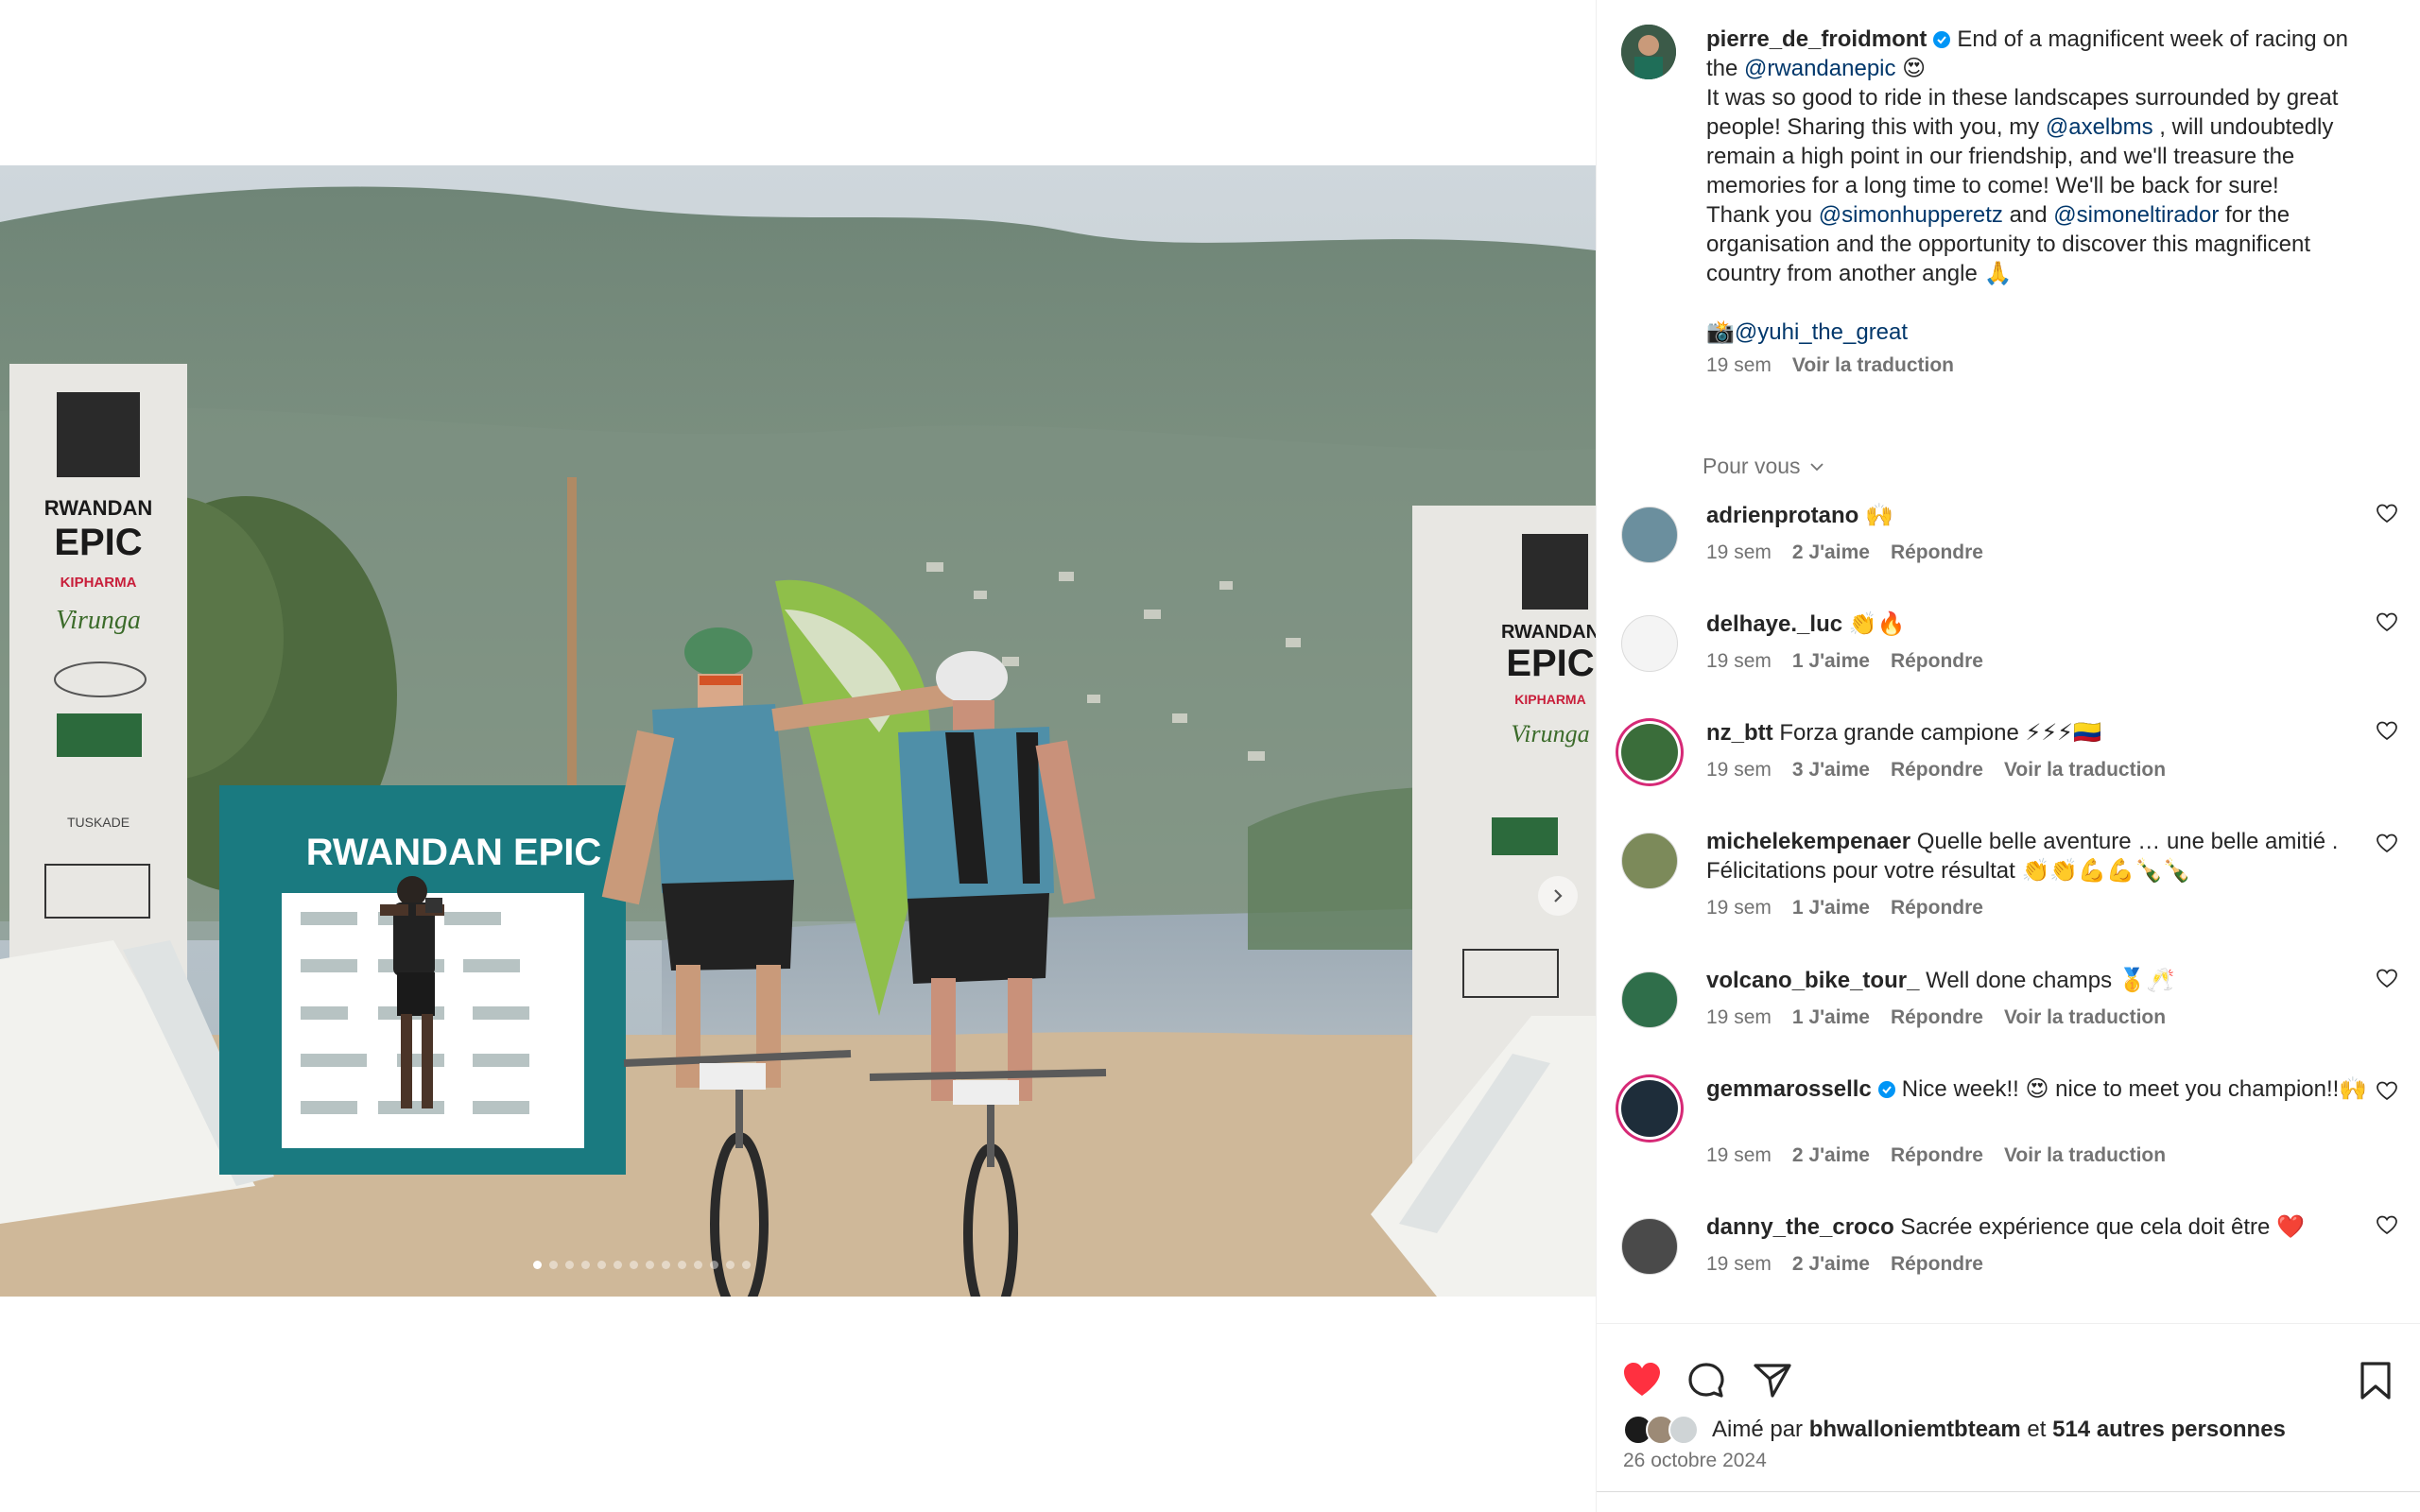  I want to click on svg-text: KIPHARMA, so click(1549, 699).